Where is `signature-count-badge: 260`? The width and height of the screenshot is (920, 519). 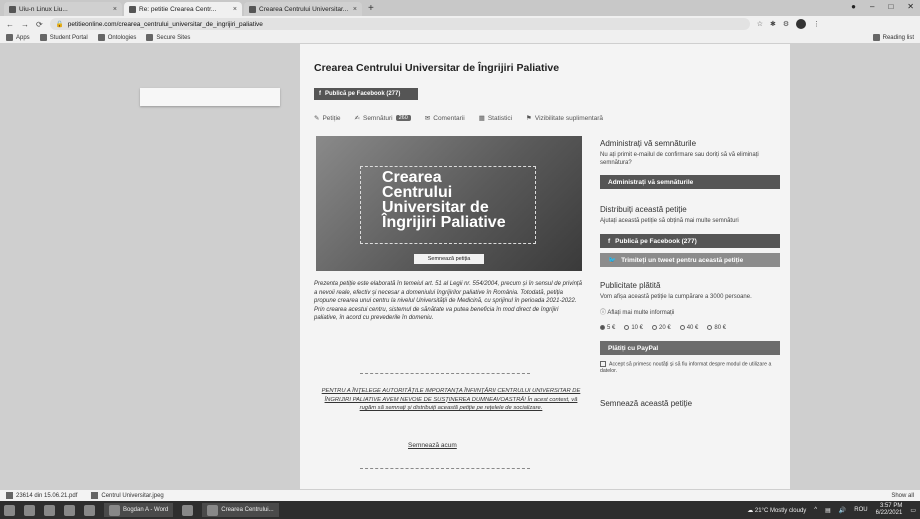
signature-count-badge: 260 is located at coordinates (403, 118).